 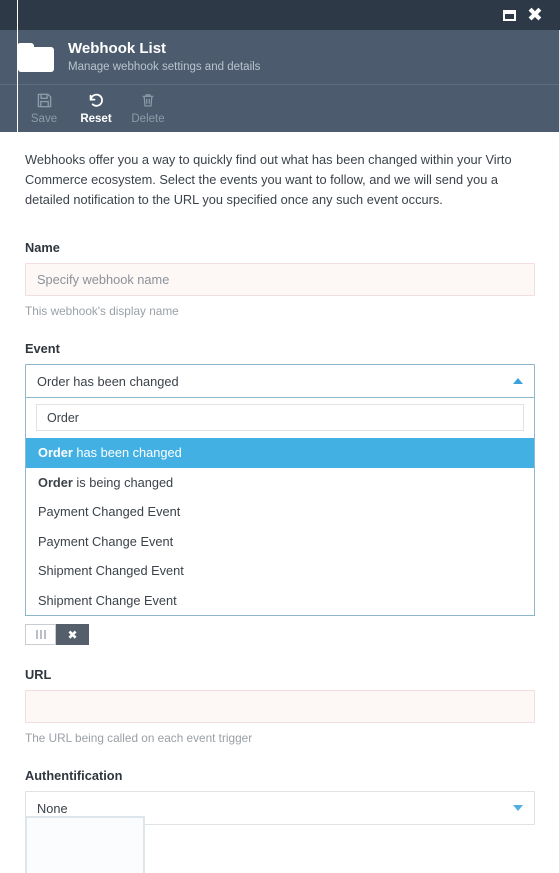 I want to click on chevron-down-icon, so click(x=518, y=808).